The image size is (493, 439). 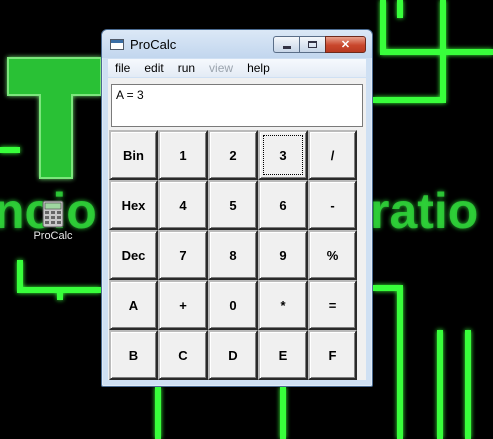 I want to click on key-divide: /, so click(x=332, y=155).